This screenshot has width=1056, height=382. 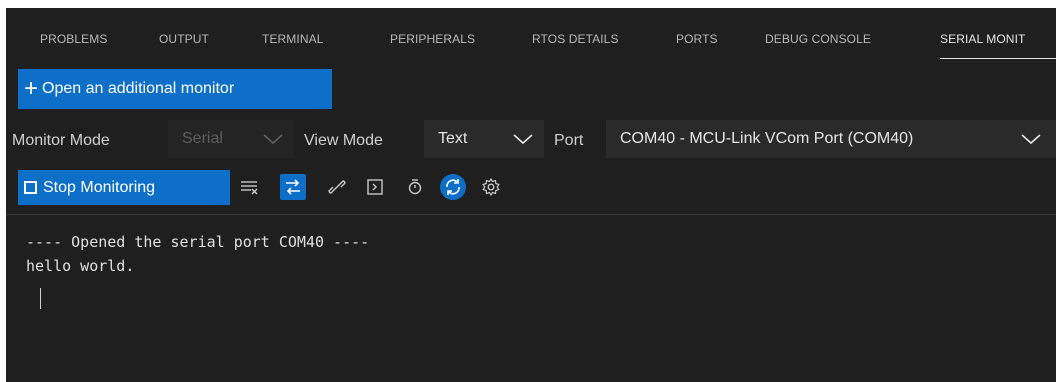 What do you see at coordinates (375, 187) in the screenshot?
I see `terminal-icon` at bounding box center [375, 187].